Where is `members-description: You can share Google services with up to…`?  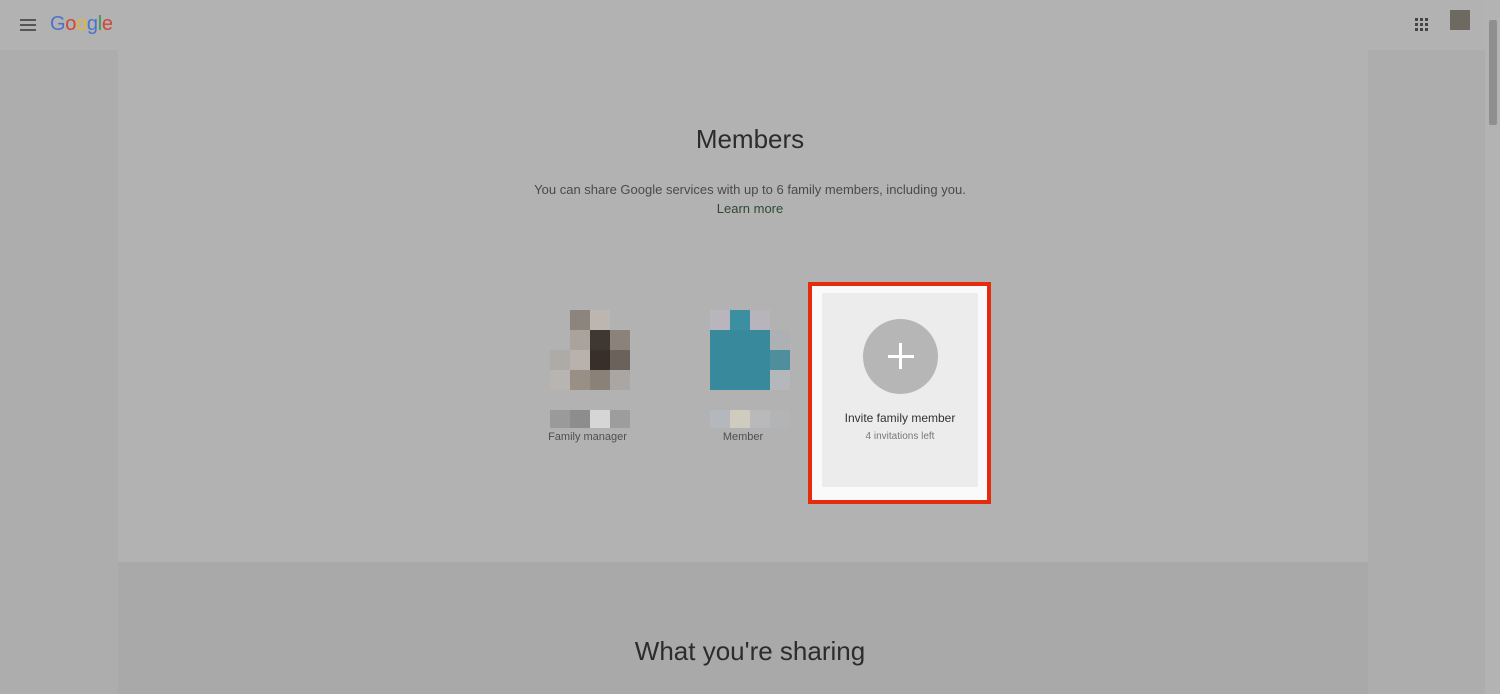 members-description: You can share Google services with up to… is located at coordinates (750, 189).